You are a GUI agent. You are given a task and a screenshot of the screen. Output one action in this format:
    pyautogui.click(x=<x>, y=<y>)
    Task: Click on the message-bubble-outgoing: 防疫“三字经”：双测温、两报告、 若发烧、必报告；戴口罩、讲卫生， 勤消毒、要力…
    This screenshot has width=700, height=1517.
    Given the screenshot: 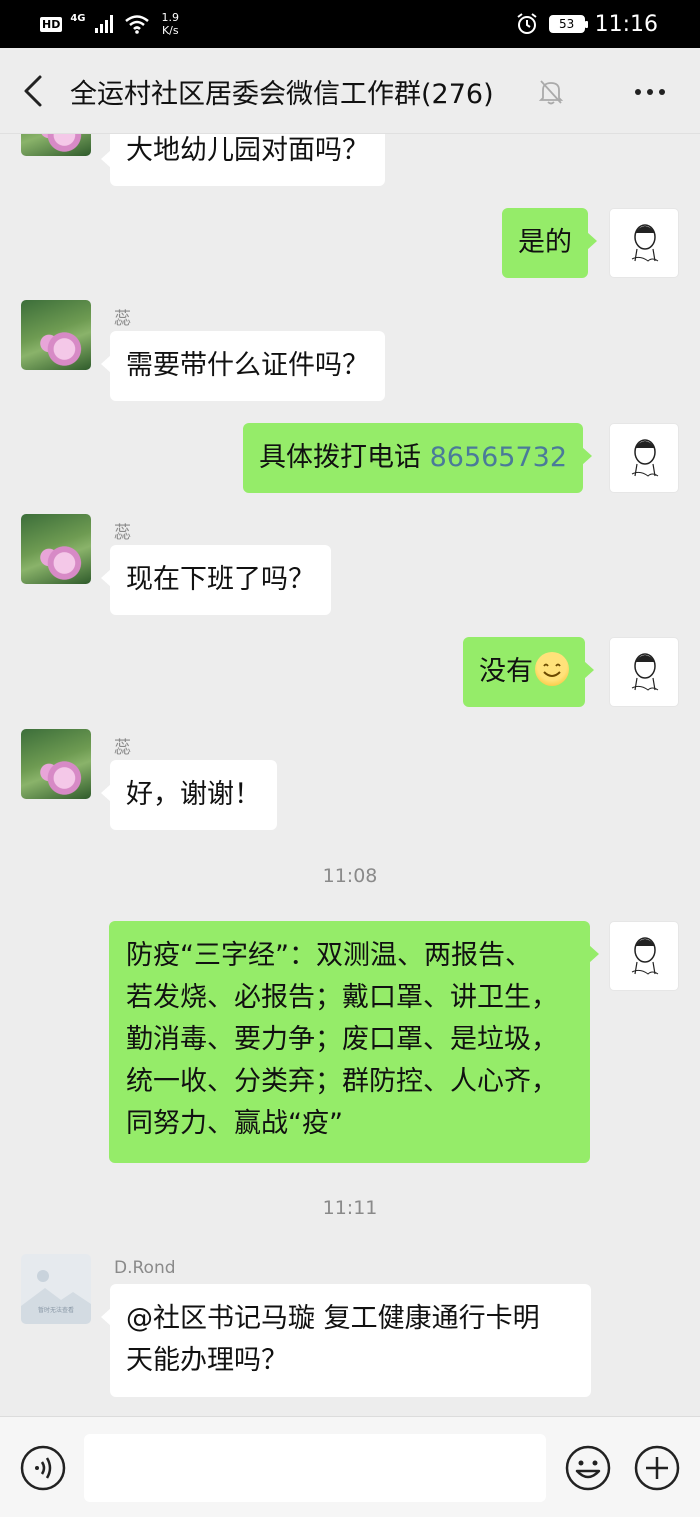 What is the action you would take?
    pyautogui.click(x=354, y=1042)
    